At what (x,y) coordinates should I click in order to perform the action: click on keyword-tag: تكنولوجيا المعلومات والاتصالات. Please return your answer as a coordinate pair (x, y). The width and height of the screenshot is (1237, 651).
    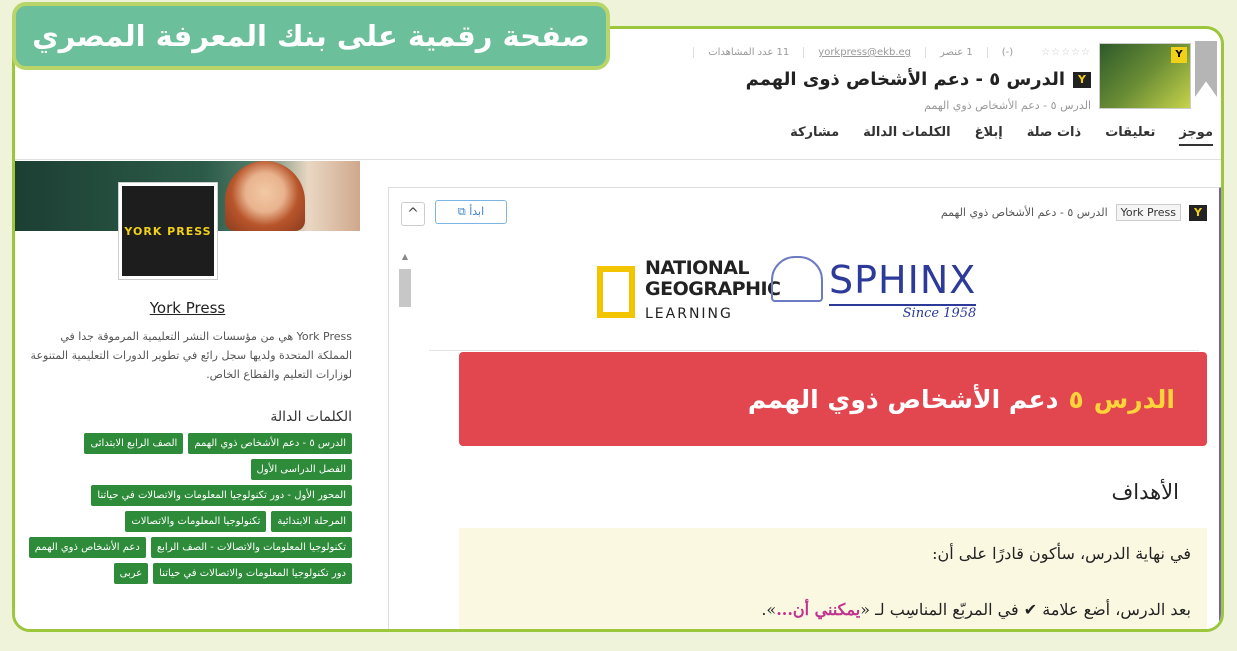
    Looking at the image, I should click on (196, 521).